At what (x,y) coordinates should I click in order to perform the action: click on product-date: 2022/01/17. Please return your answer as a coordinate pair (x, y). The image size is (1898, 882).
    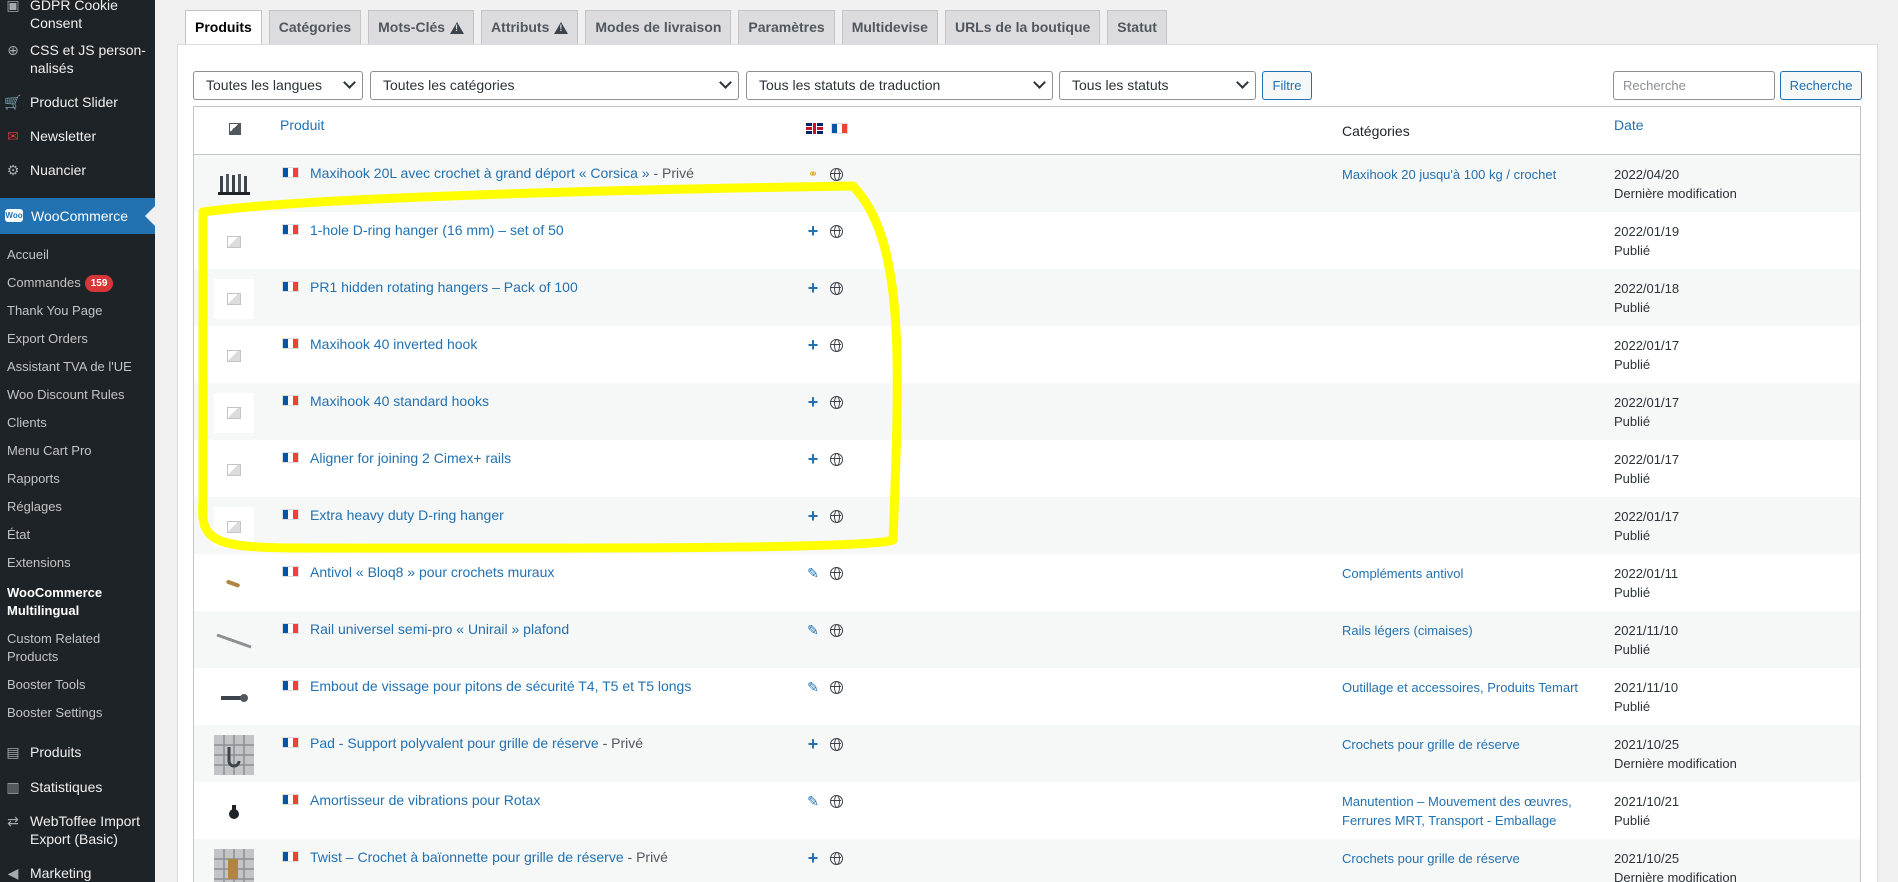
    Looking at the image, I should click on (1647, 402).